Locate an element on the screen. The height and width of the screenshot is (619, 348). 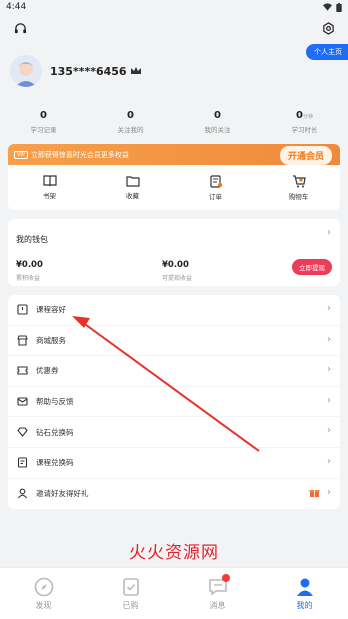
stat-label: 关注我的 is located at coordinates (130, 130).